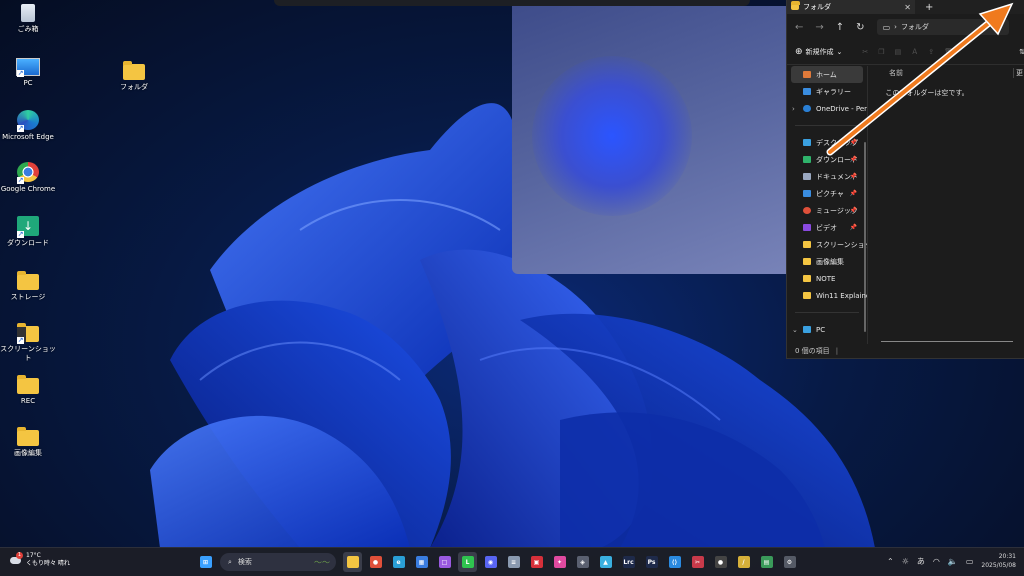  What do you see at coordinates (536, 562) in the screenshot?
I see `taskbar-app-red-button: ▣` at bounding box center [536, 562].